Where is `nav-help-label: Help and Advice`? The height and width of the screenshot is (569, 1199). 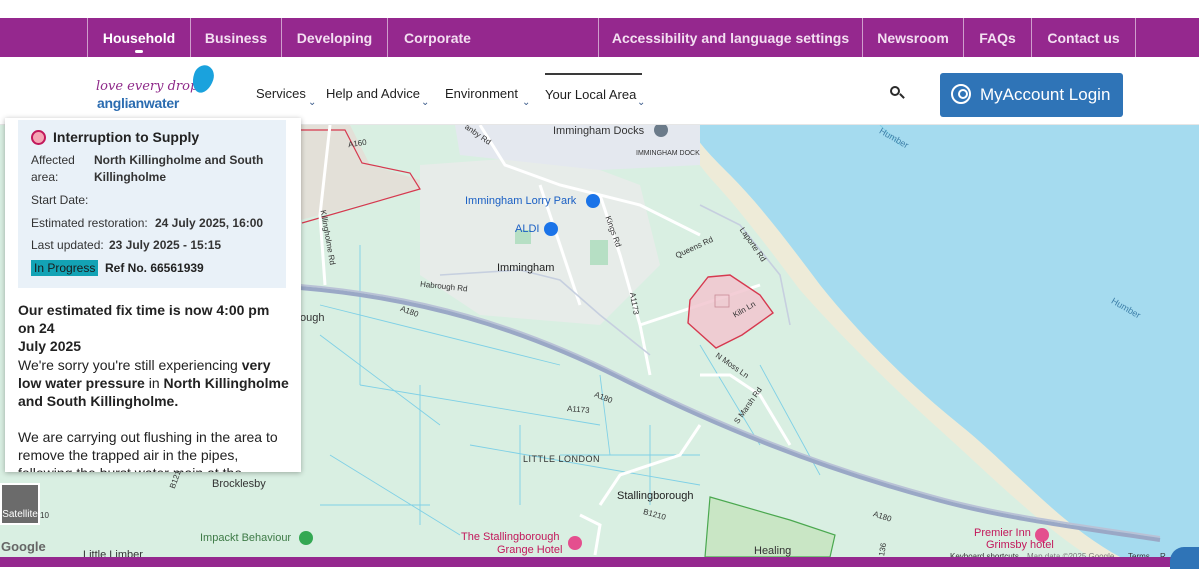
nav-help-label: Help and Advice is located at coordinates (373, 93).